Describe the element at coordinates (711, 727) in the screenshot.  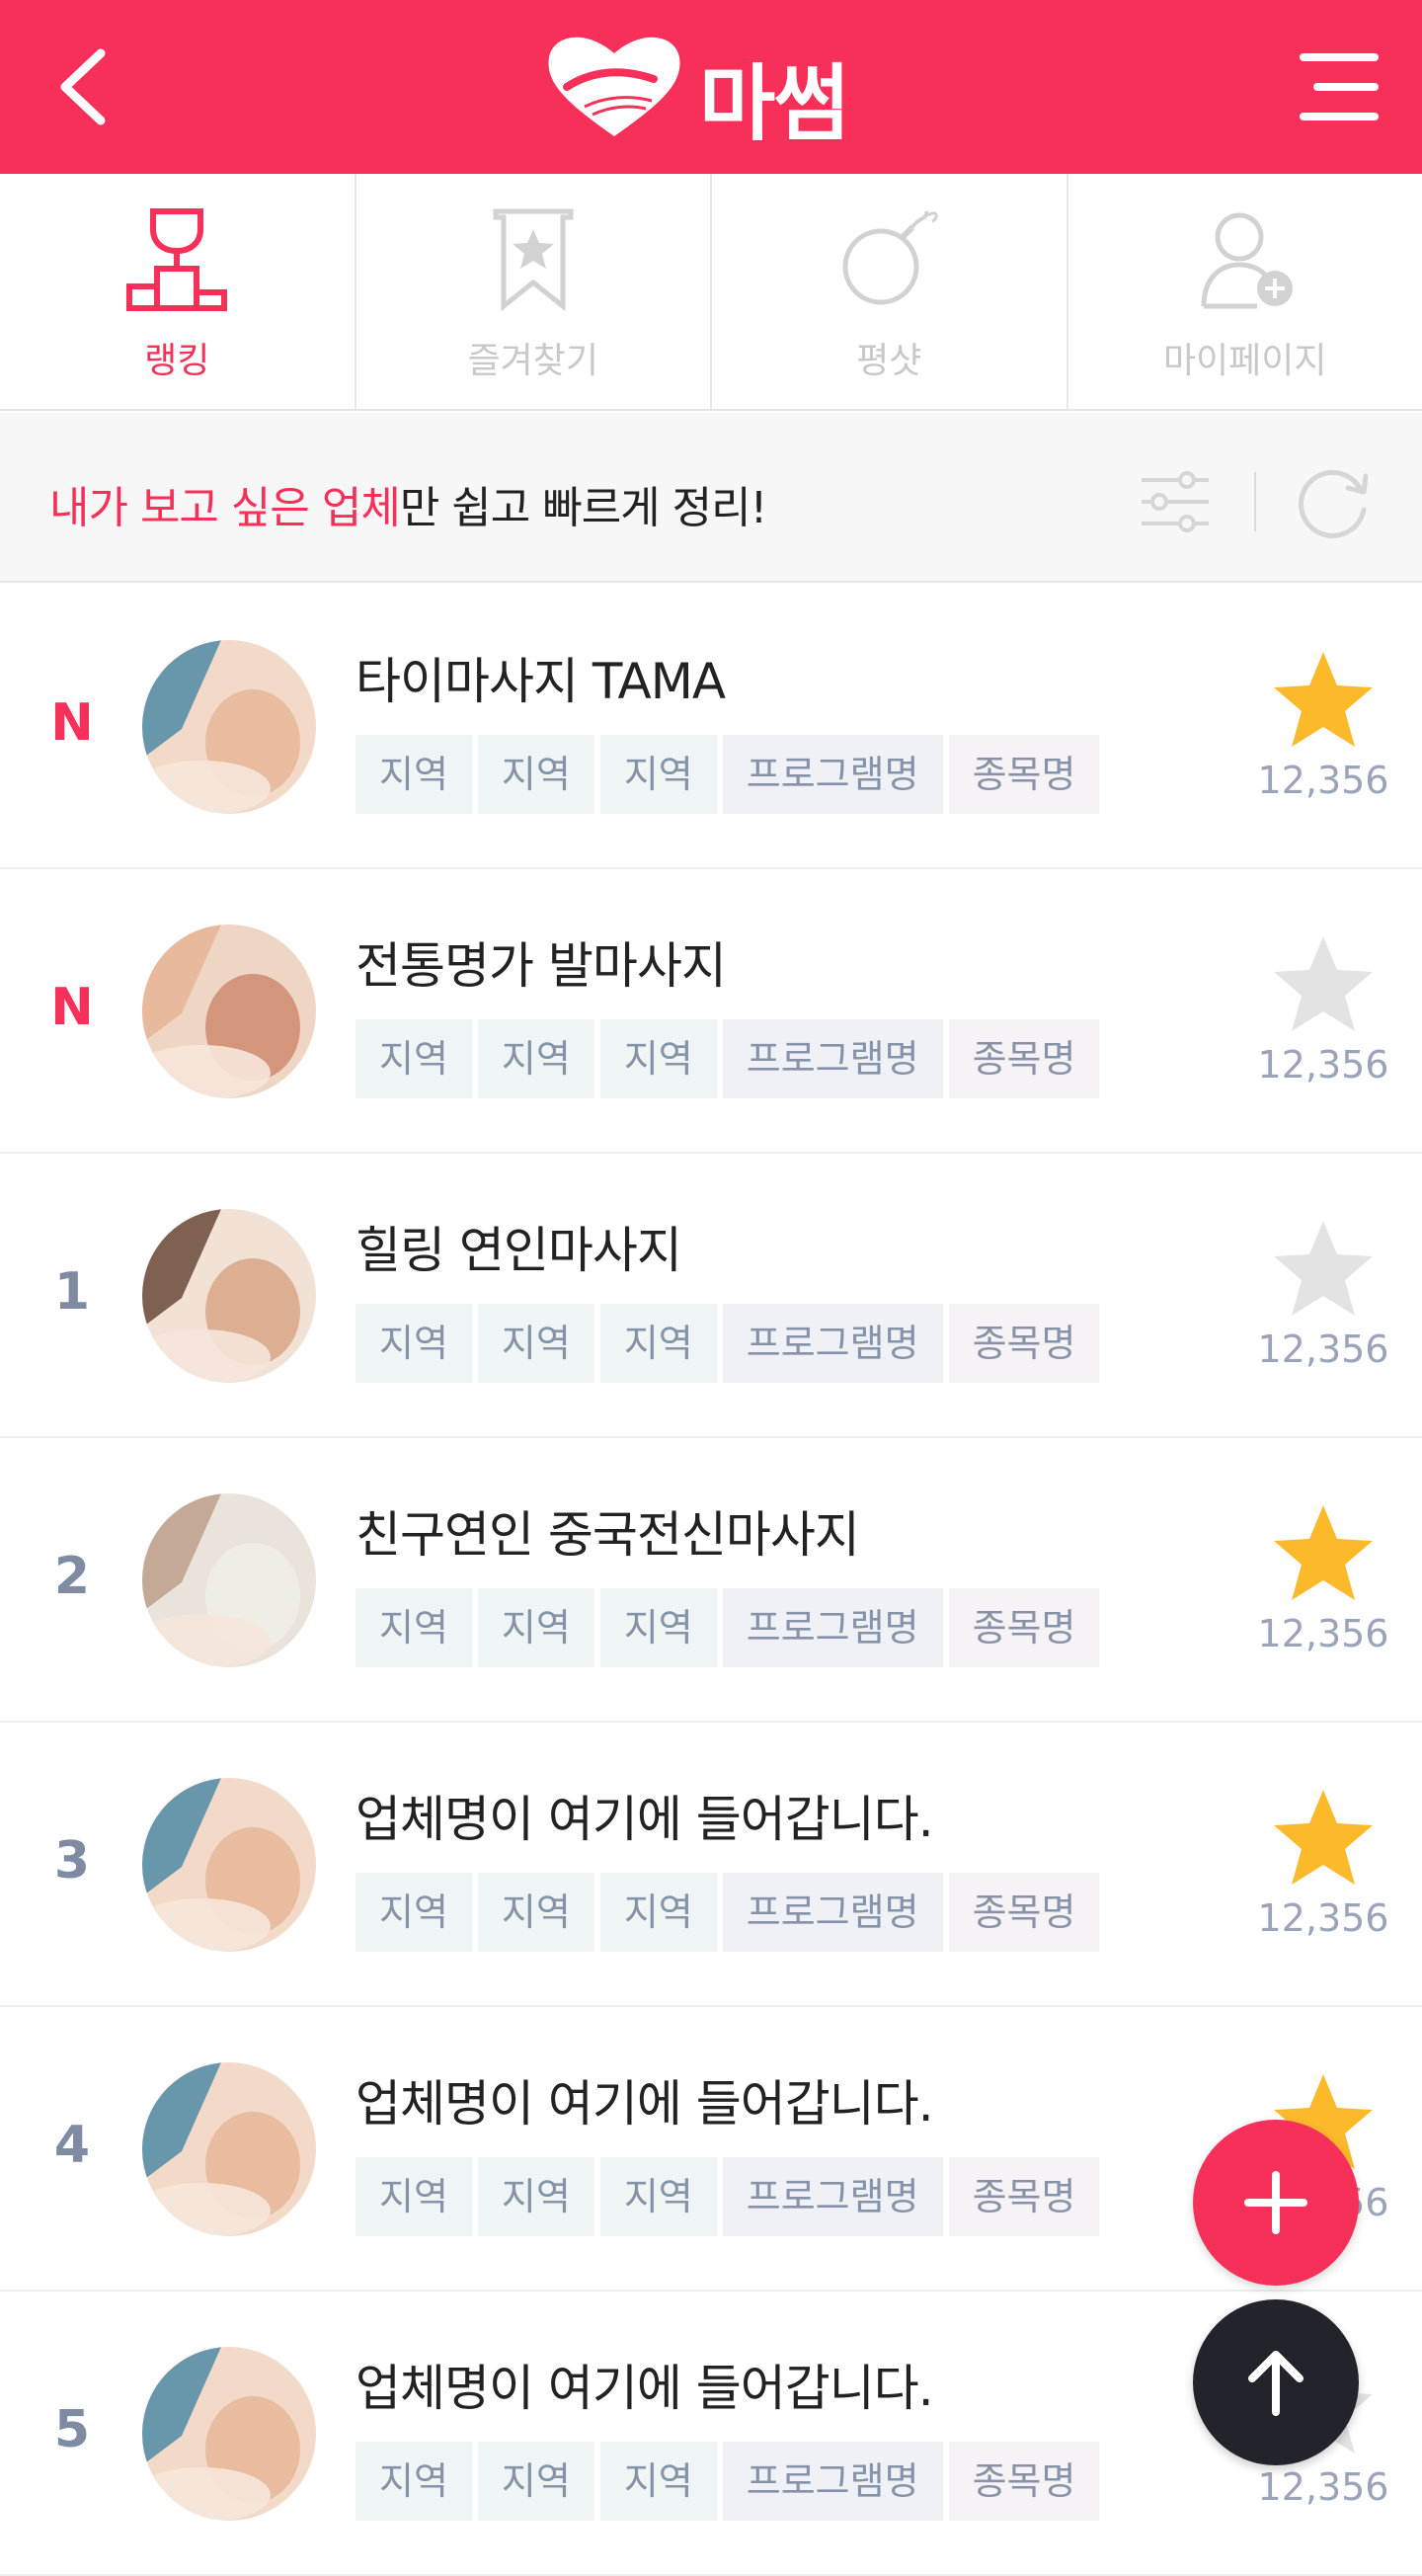
I see `list-item: N타이마사지 TAMA지역지역지역프로그램명종목명12,356` at that location.